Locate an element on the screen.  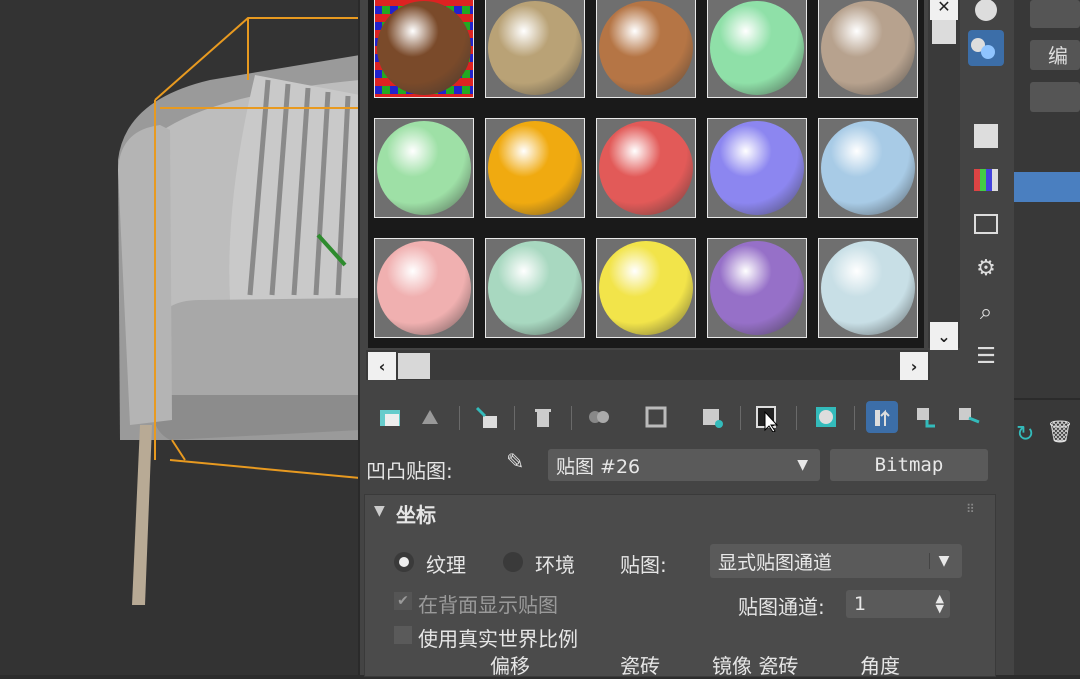
put-to-library-icon is located at coordinates (656, 417).